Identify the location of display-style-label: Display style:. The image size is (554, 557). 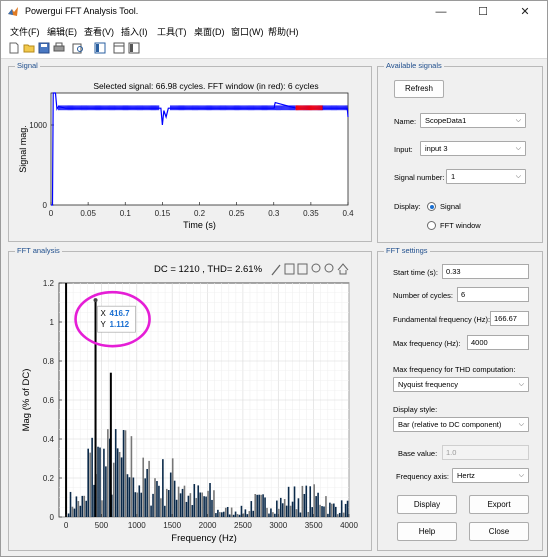
(415, 409).